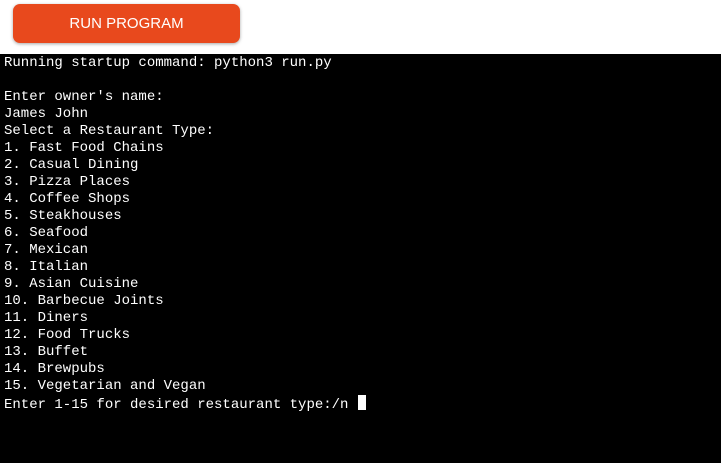 This screenshot has width=721, height=463. Describe the element at coordinates (105, 386) in the screenshot. I see `option-line: 15. Vegetarian and Vegan` at that location.